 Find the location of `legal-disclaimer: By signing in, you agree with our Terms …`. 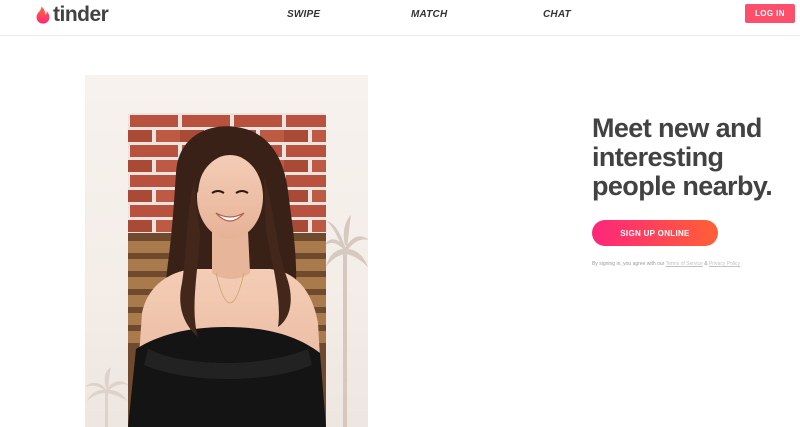

legal-disclaimer: By signing in, you agree with our Terms … is located at coordinates (666, 264).